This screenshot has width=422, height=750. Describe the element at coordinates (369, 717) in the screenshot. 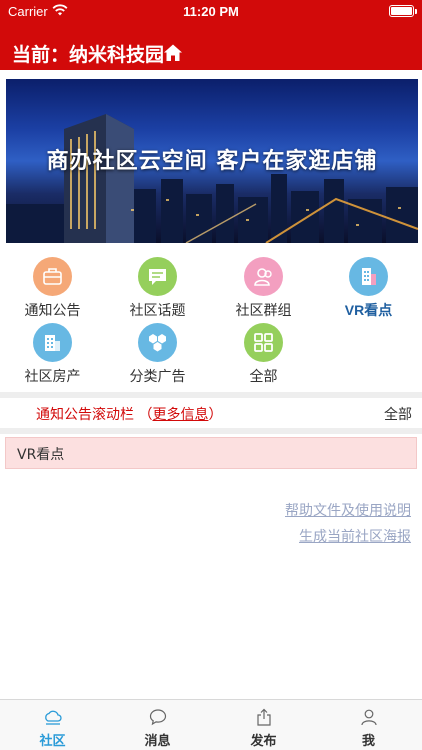

I see `profile-icon` at that location.